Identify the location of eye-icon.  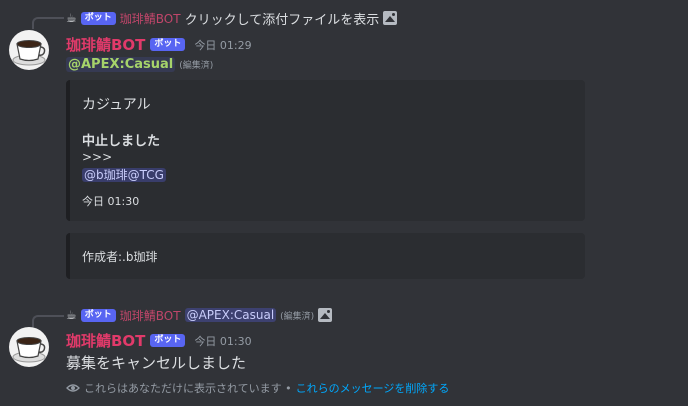
(73, 388).